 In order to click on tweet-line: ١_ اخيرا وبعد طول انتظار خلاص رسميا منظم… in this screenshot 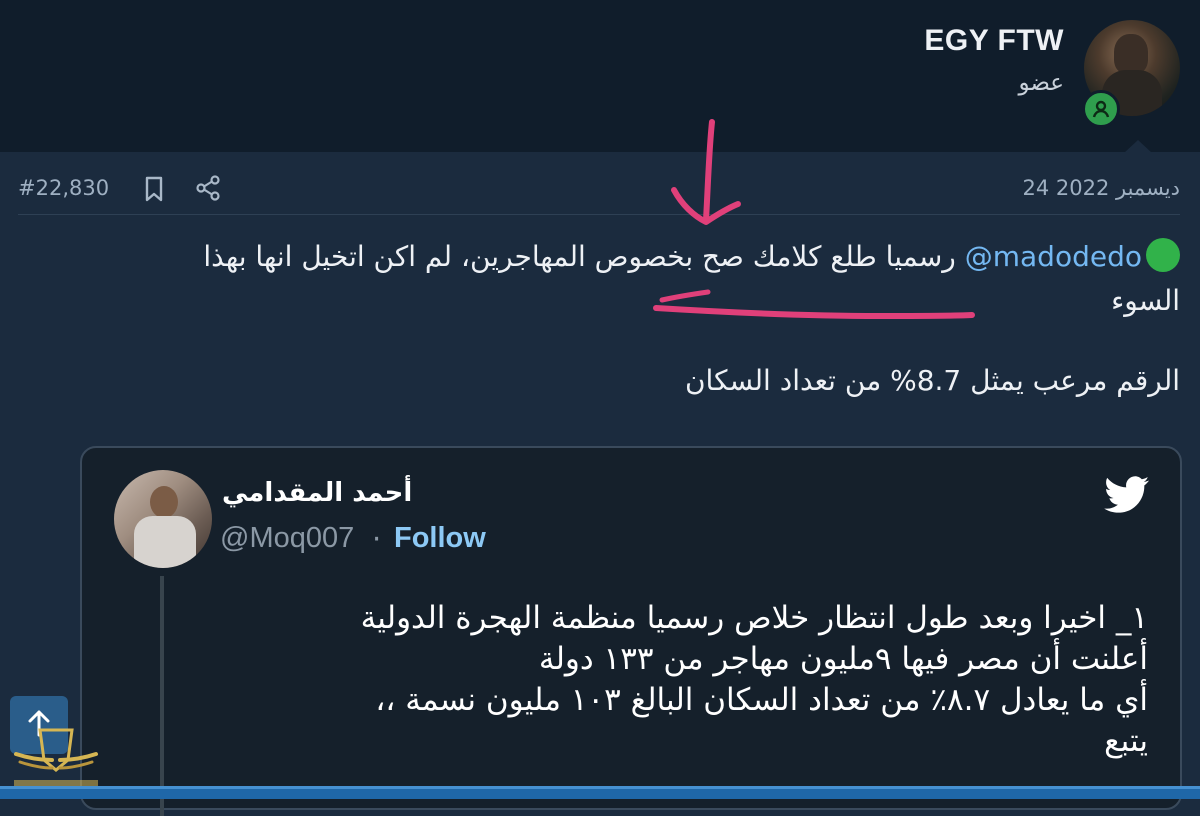, I will do `click(754, 618)`.